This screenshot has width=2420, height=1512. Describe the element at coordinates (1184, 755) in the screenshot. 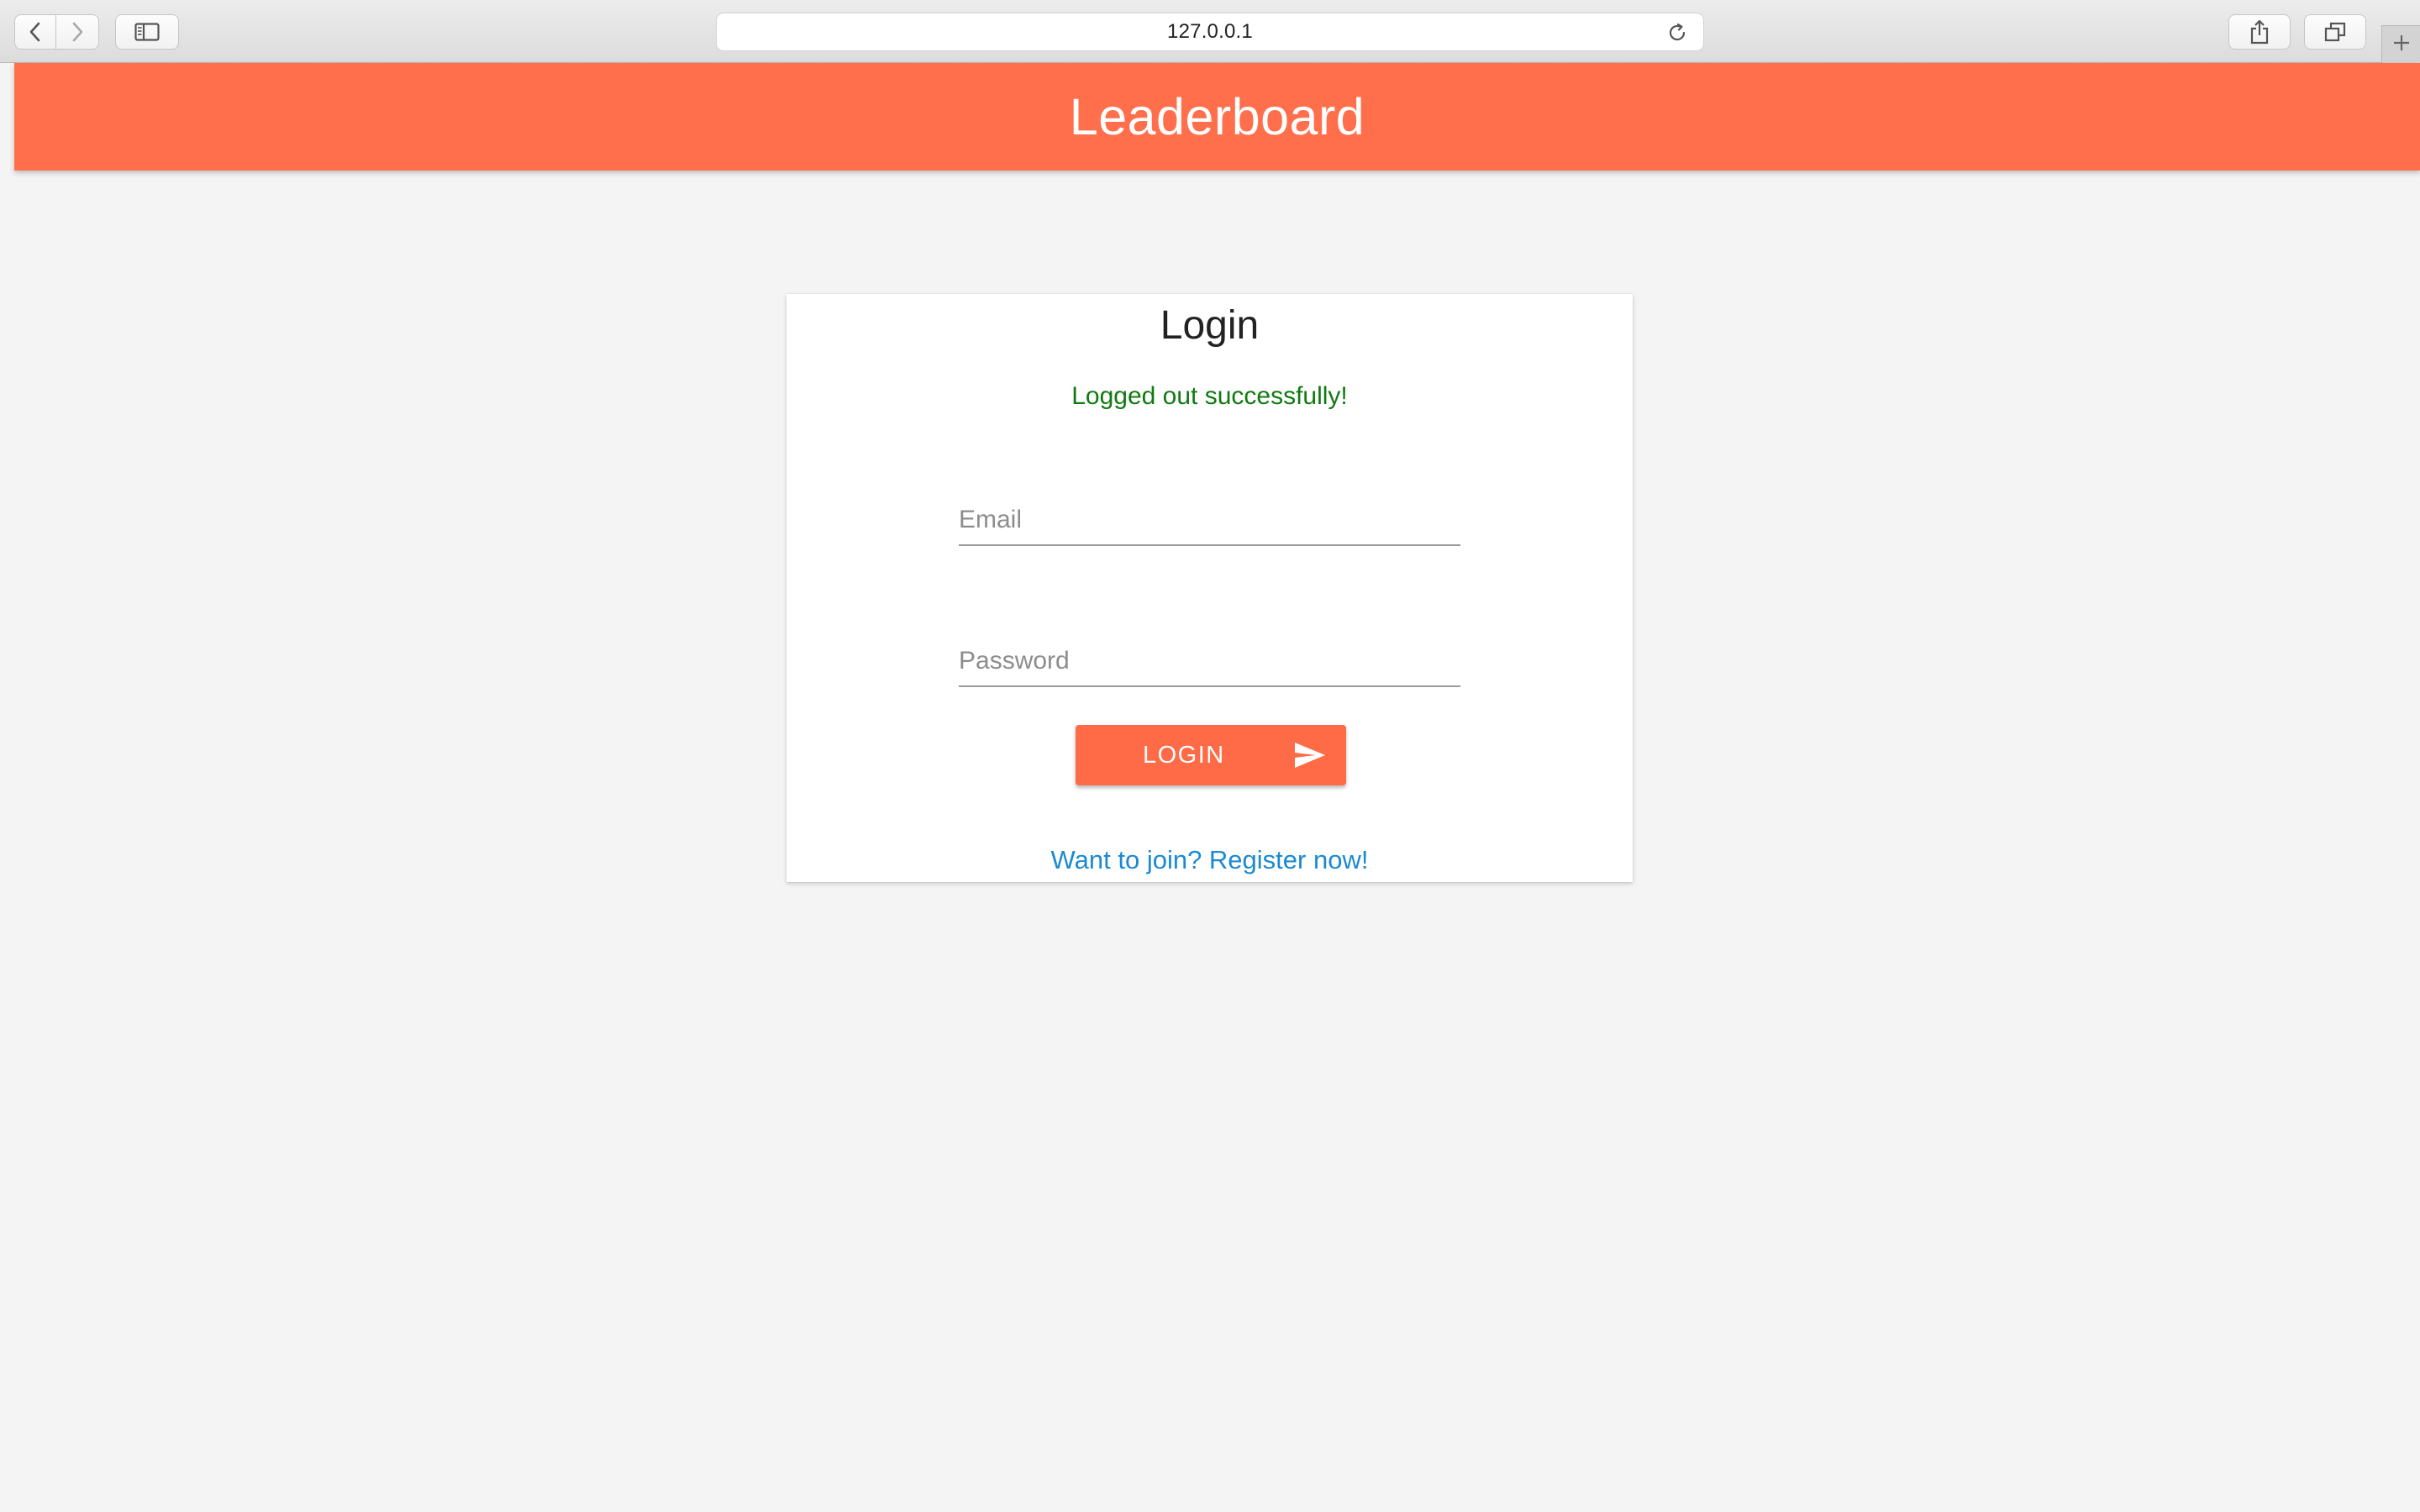

I see `login-button-label: LOGIN` at that location.